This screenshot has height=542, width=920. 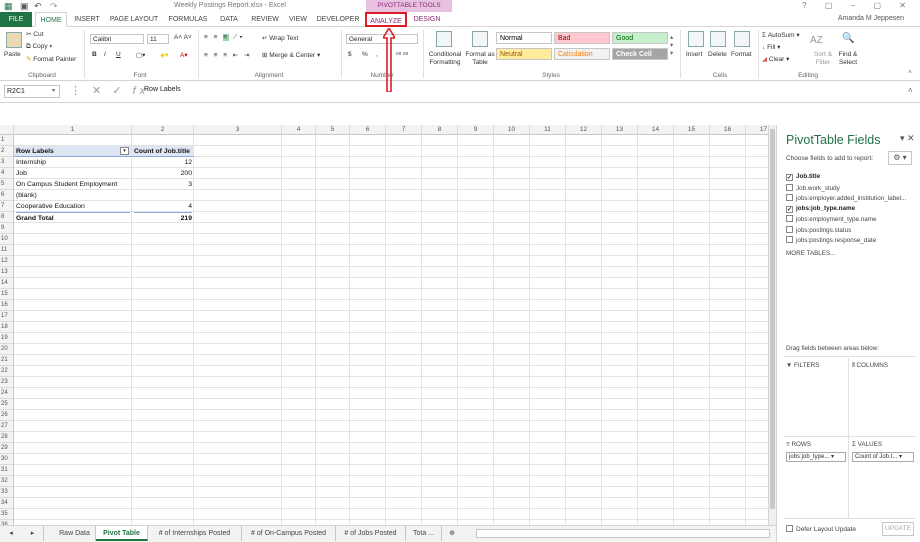 I want to click on style-normal: Normal, so click(x=524, y=38).